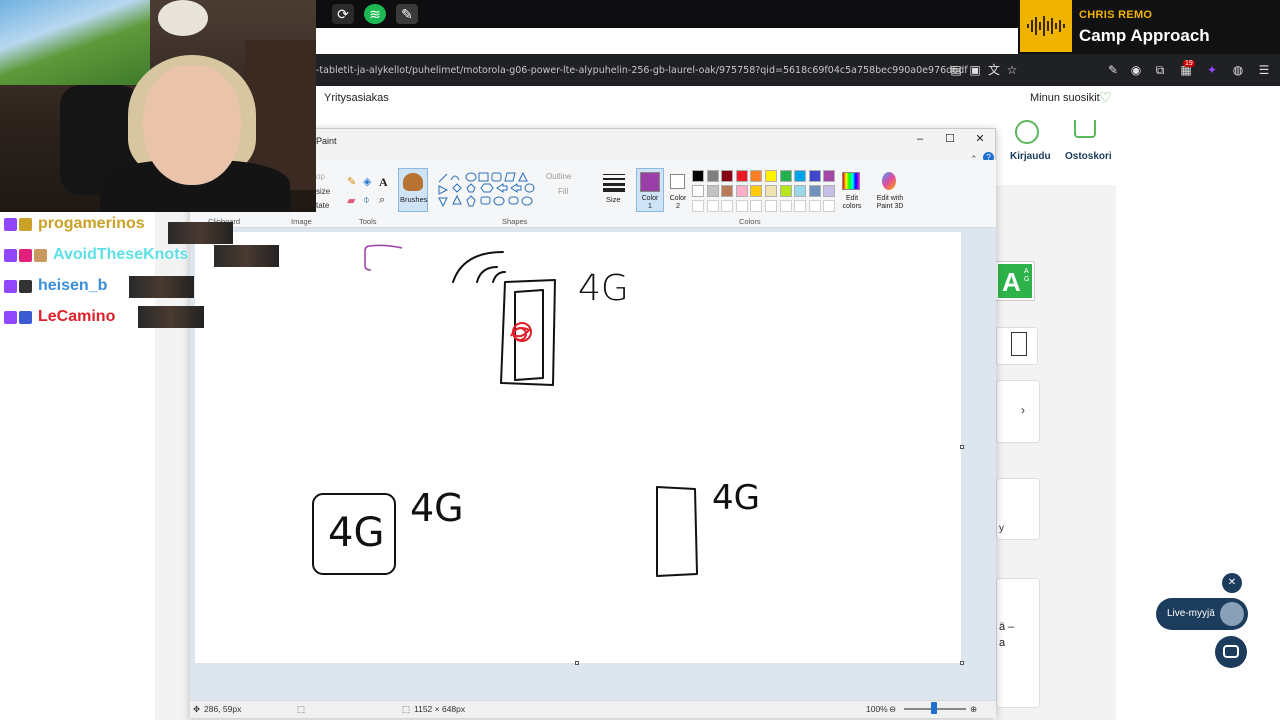 This screenshot has height=720, width=1280. What do you see at coordinates (851, 181) in the screenshot?
I see `edit-colors-icon` at bounding box center [851, 181].